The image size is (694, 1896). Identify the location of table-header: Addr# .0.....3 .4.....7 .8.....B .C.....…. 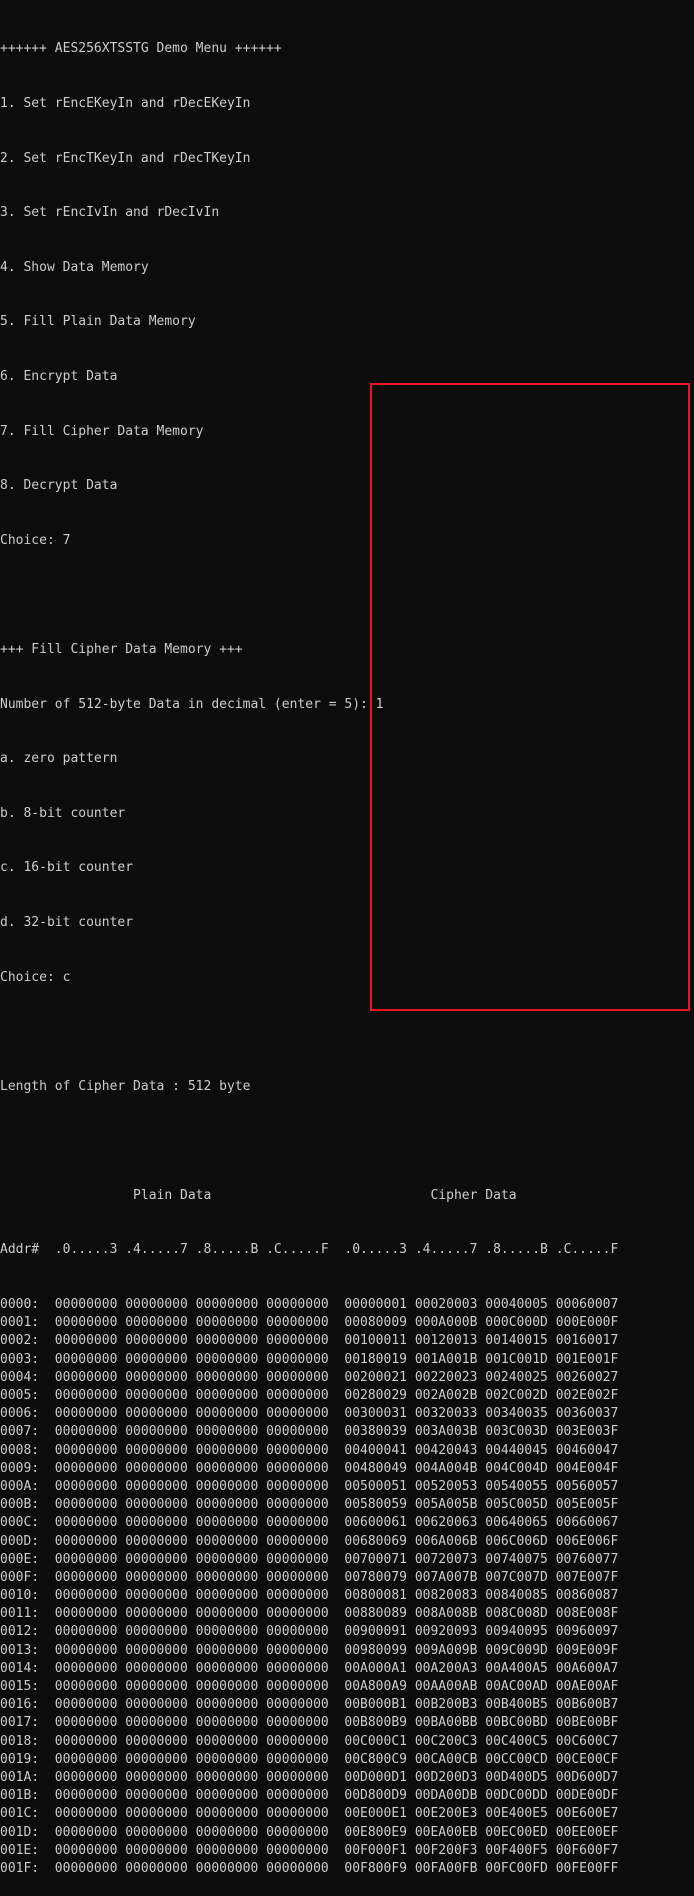
(309, 1250).